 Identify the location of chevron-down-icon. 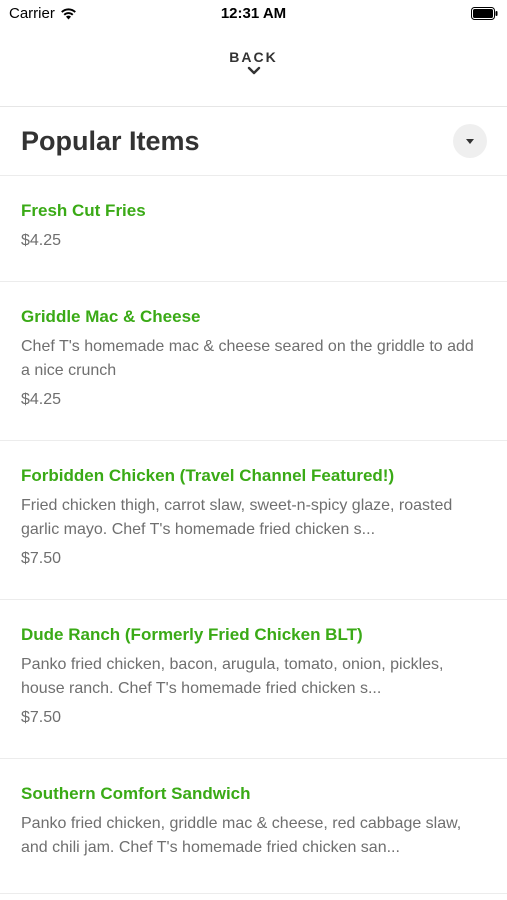
(253, 70).